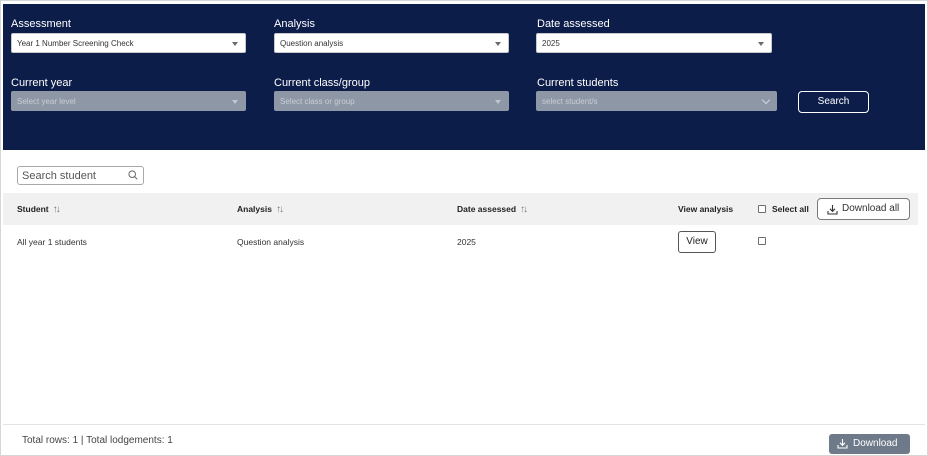  Describe the element at coordinates (762, 241) in the screenshot. I see `row-checkbox` at that location.